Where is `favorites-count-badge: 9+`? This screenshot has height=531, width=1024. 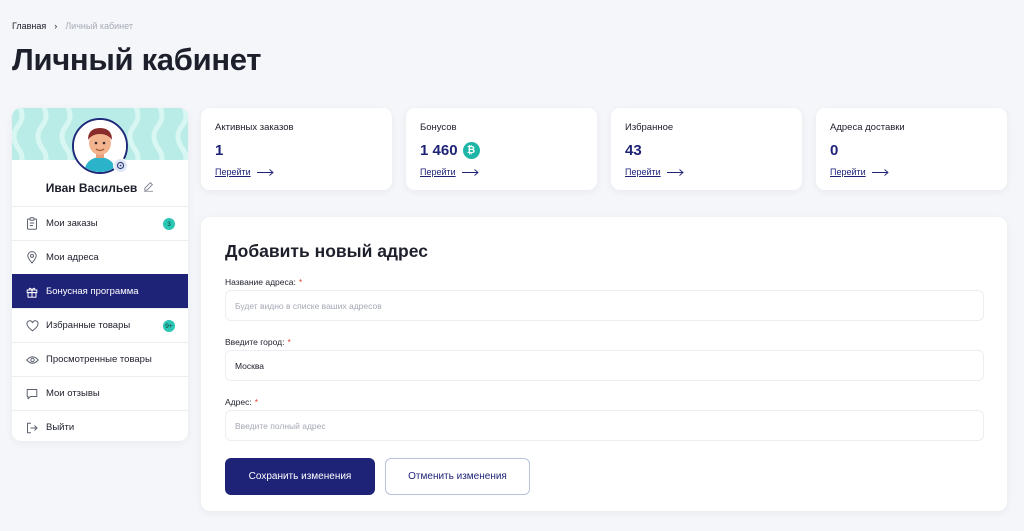
favorites-count-badge: 9+ is located at coordinates (169, 326).